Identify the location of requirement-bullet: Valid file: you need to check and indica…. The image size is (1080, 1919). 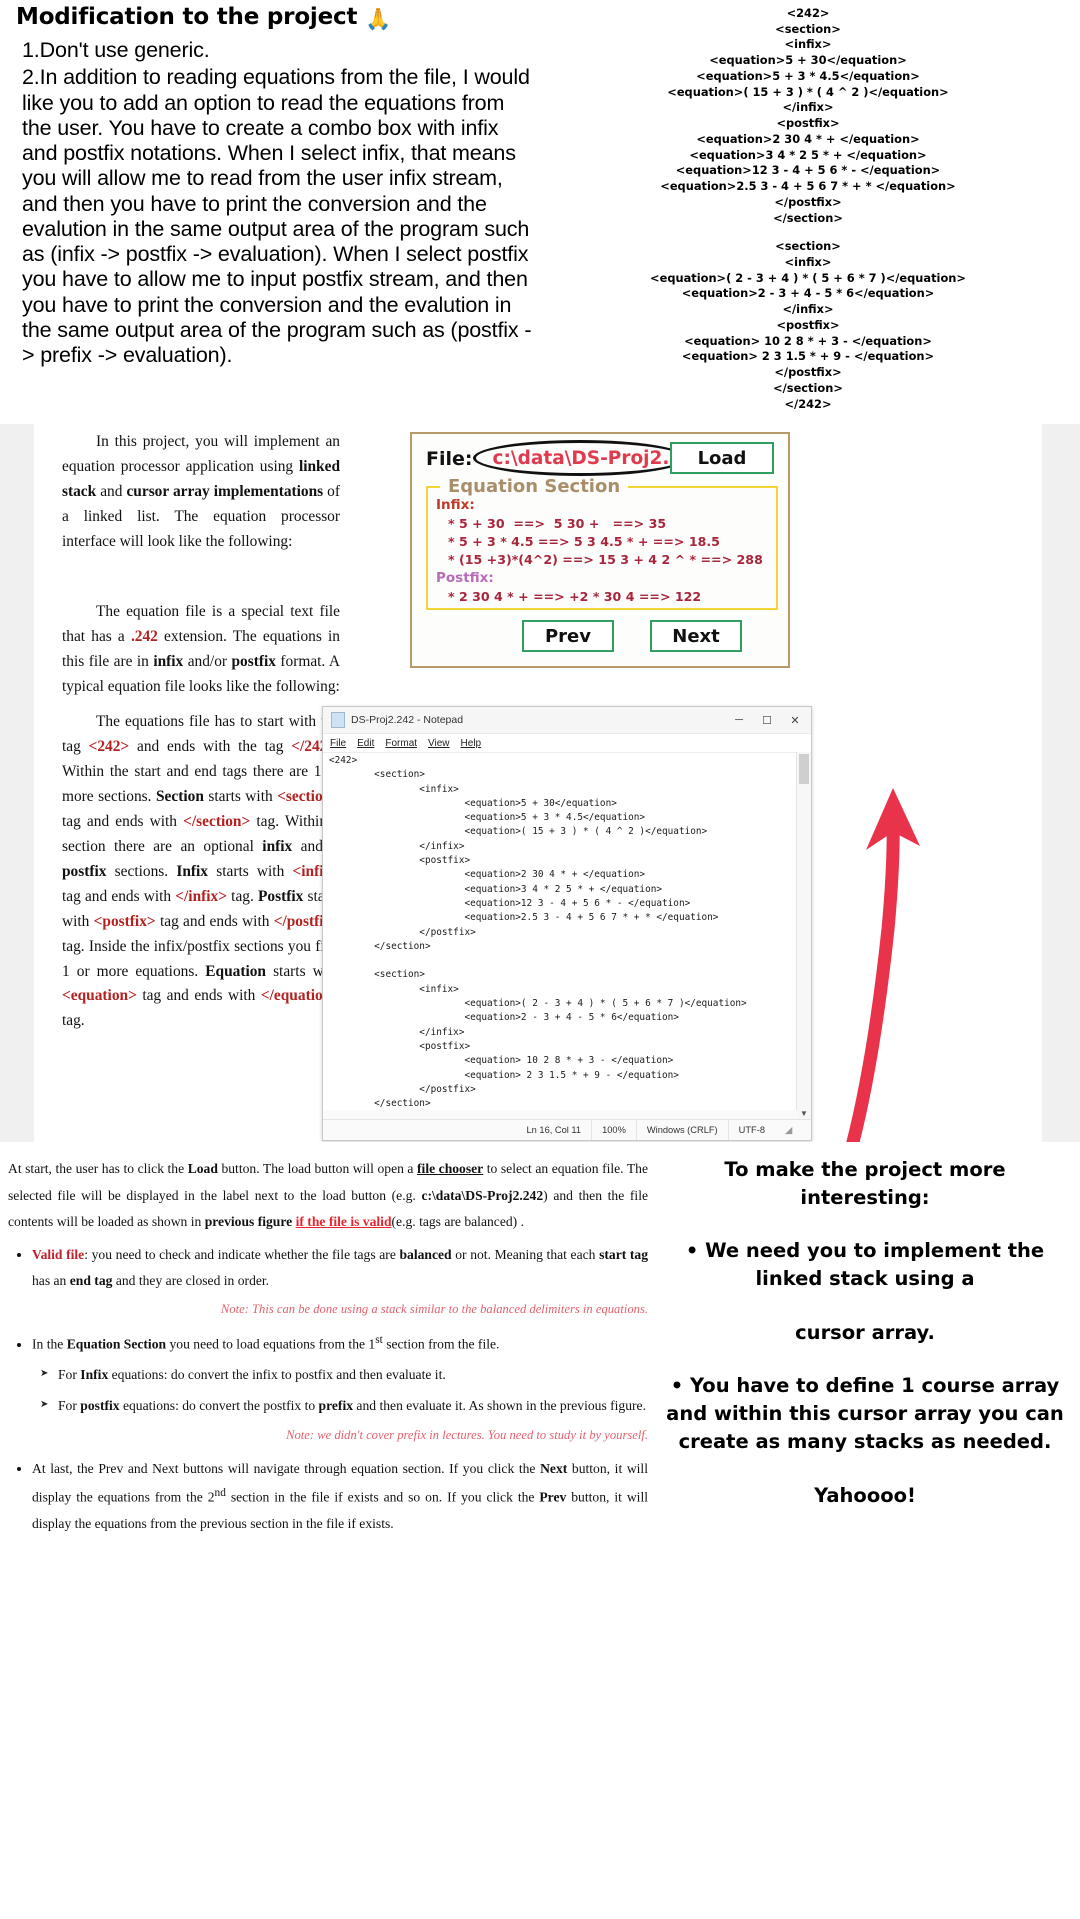
(340, 1282).